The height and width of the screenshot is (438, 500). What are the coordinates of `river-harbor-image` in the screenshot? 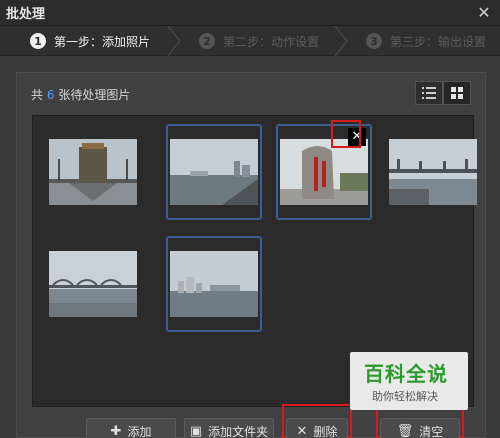 It's located at (214, 172).